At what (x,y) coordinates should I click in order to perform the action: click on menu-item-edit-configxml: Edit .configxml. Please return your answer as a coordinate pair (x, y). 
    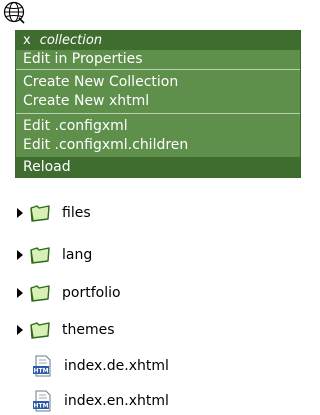
    Looking at the image, I should click on (158, 126).